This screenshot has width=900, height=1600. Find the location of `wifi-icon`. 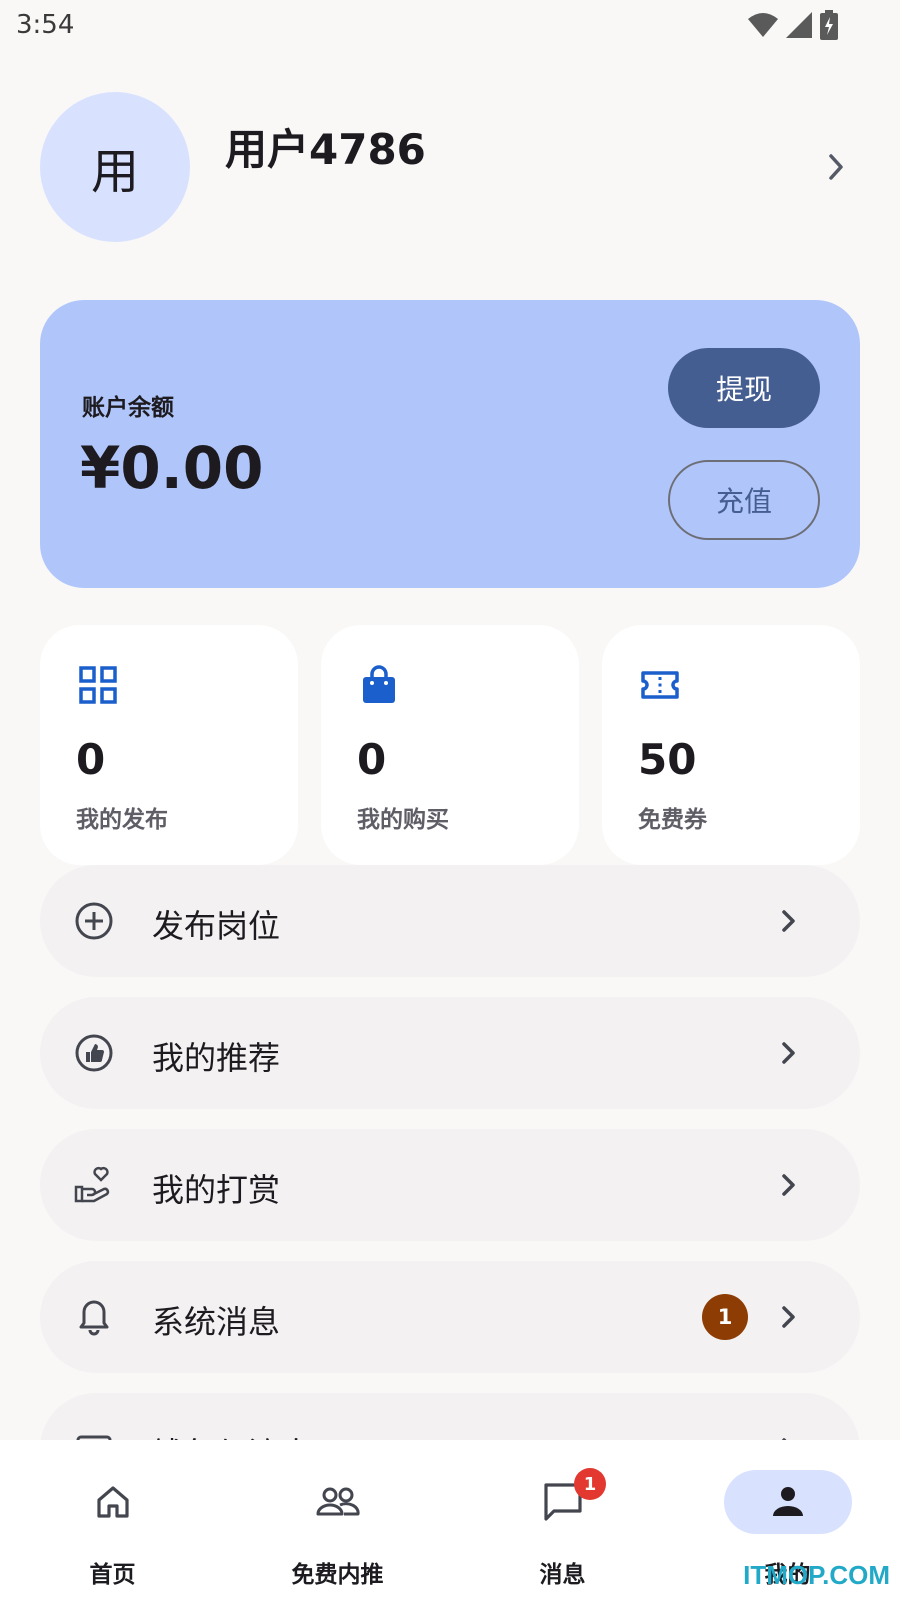

wifi-icon is located at coordinates (763, 25).